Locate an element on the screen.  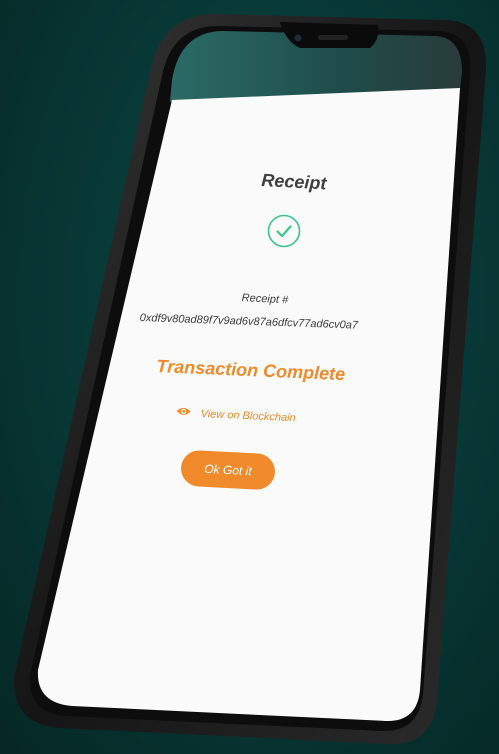
page-title: Receipt is located at coordinates (293, 182).